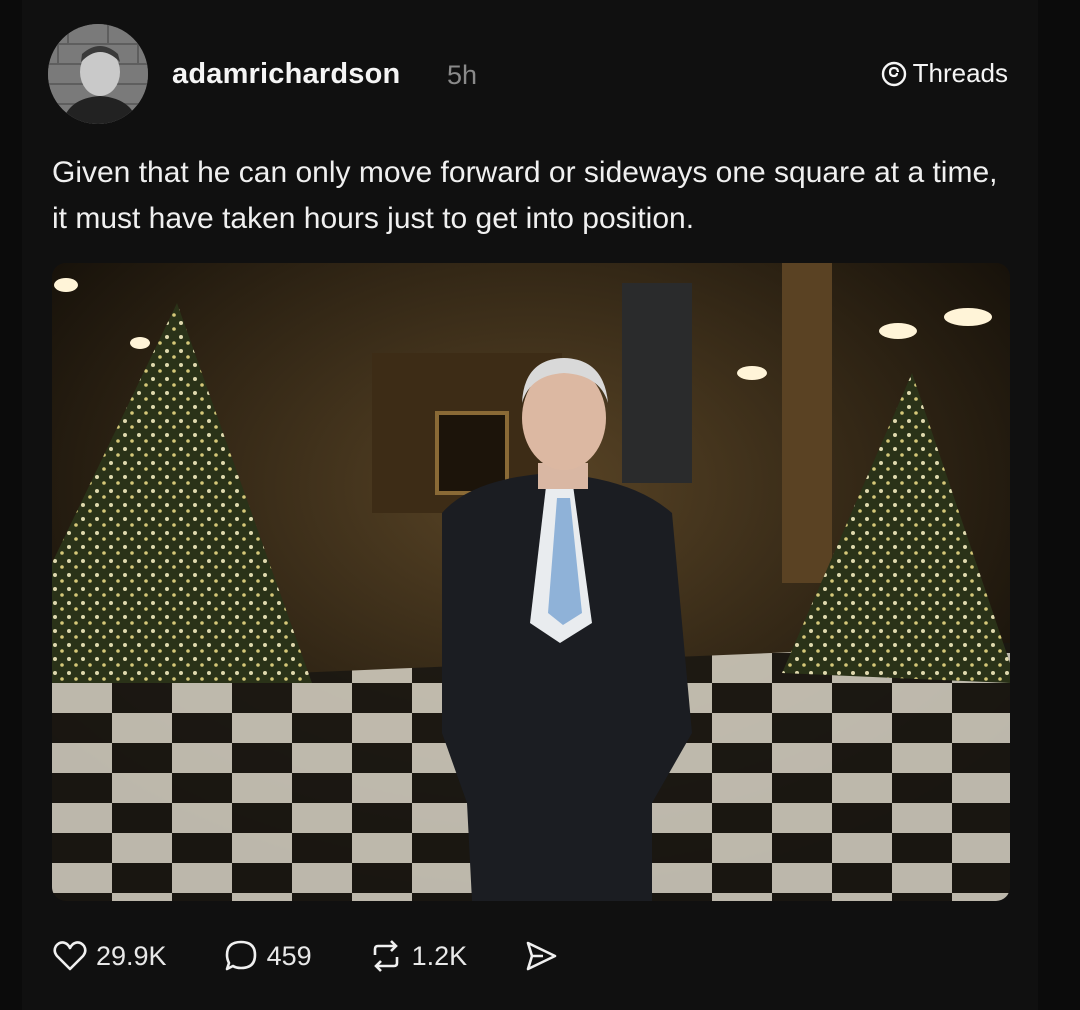 This screenshot has height=1010, width=1080. What do you see at coordinates (240, 955) in the screenshot?
I see `comment-bubble-icon` at bounding box center [240, 955].